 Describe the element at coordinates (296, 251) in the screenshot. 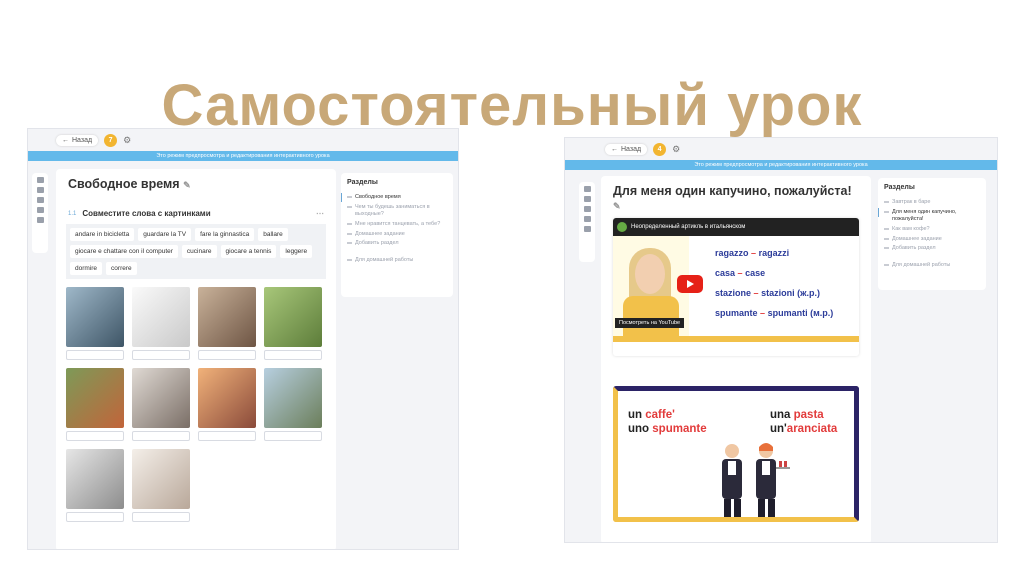

I see `word-chip: leggere` at that location.